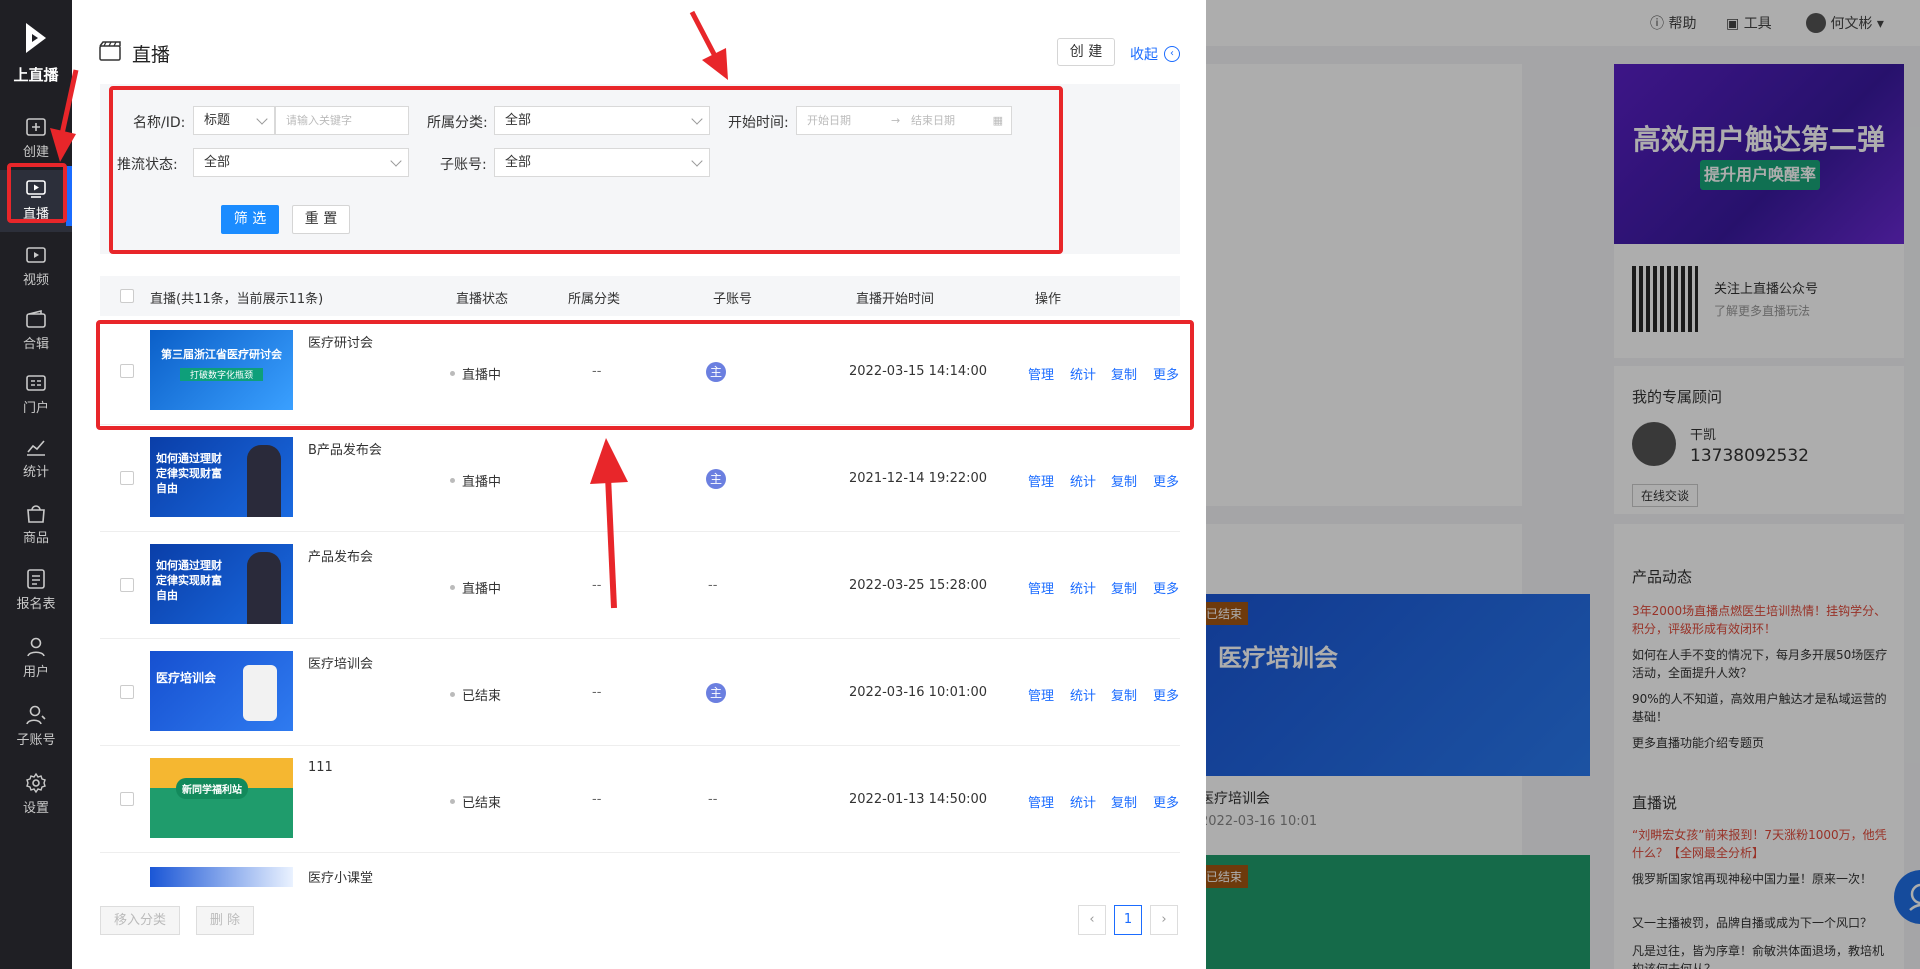 The image size is (1920, 969). Describe the element at coordinates (36, 591) in the screenshot. I see `nav-item-forms: 报名表` at that location.